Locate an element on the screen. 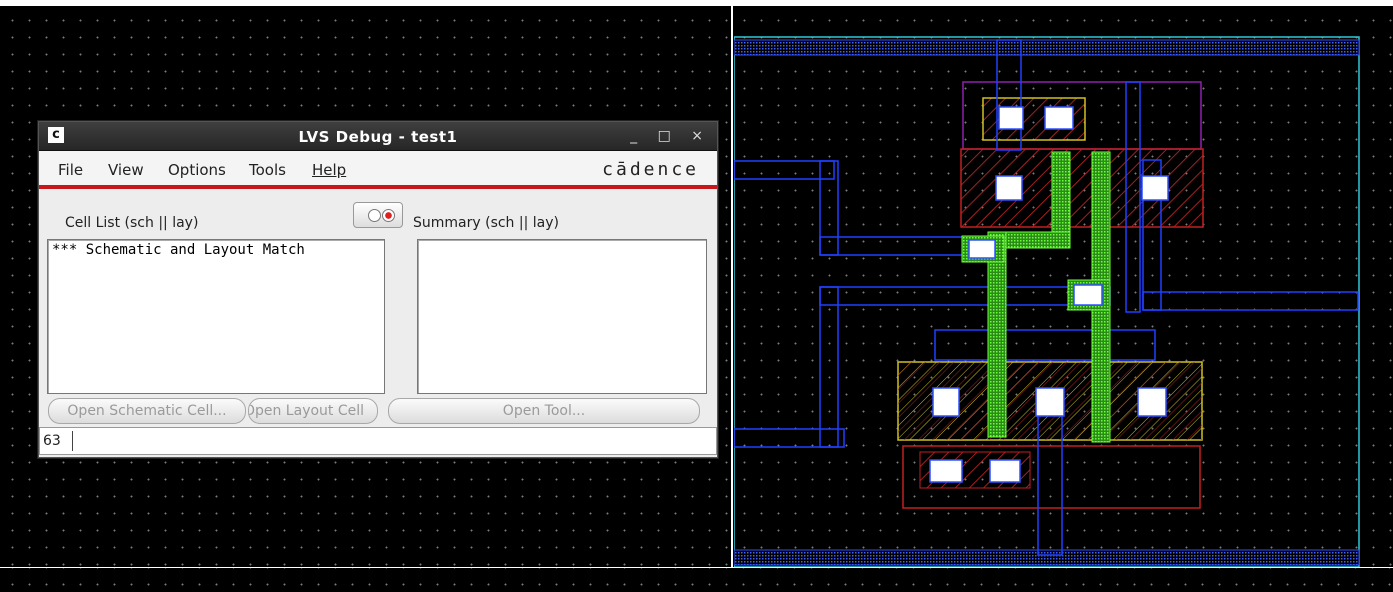 This screenshot has height=592, width=1393. cadence-logo: cādence is located at coordinates (650, 169).